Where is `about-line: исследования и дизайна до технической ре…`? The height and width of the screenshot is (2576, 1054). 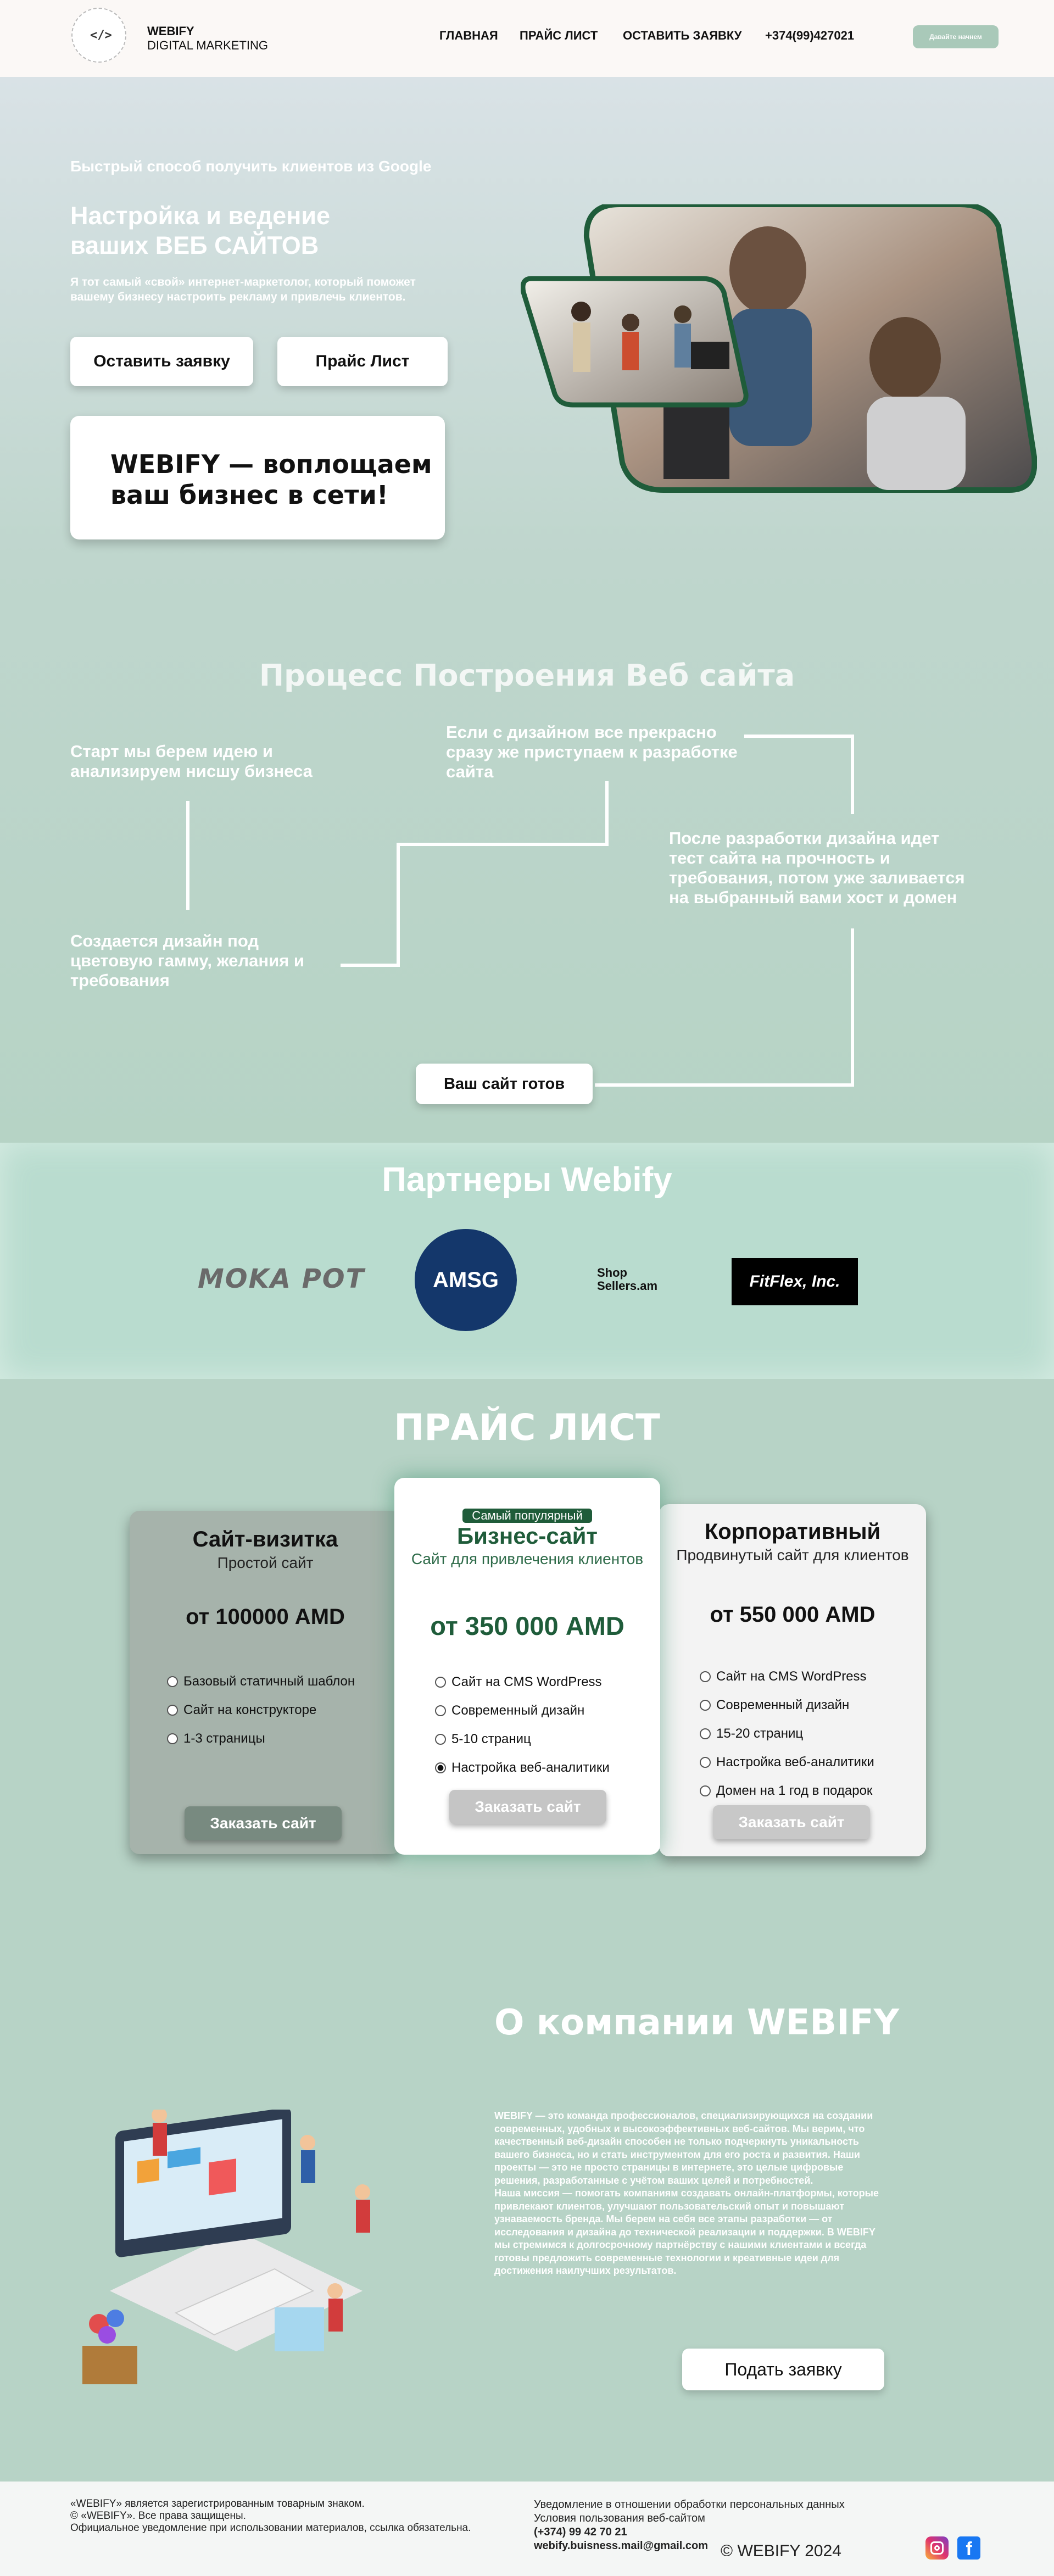
about-line: исследования и дизайна до технической ре… is located at coordinates (684, 2232).